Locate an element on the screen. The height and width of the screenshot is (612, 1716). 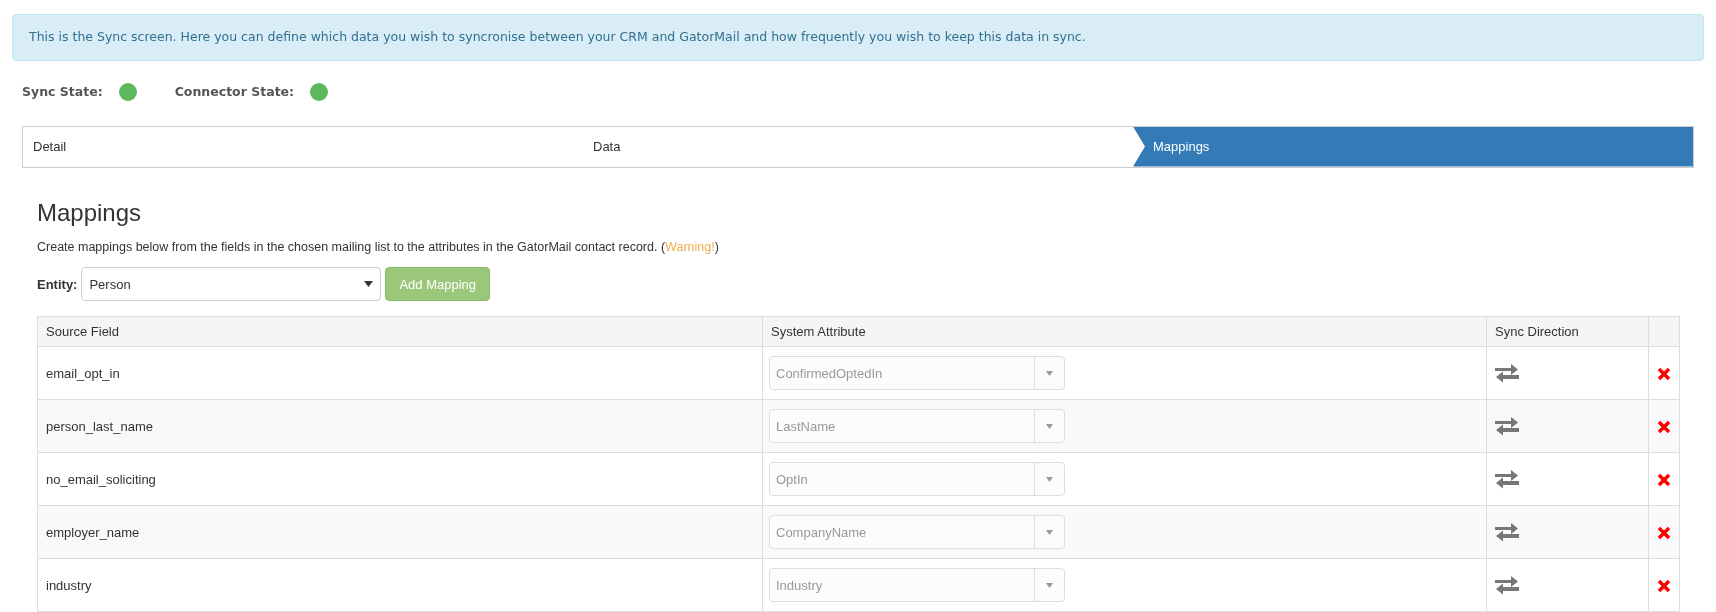
table-cell: employer_name is located at coordinates (400, 532).